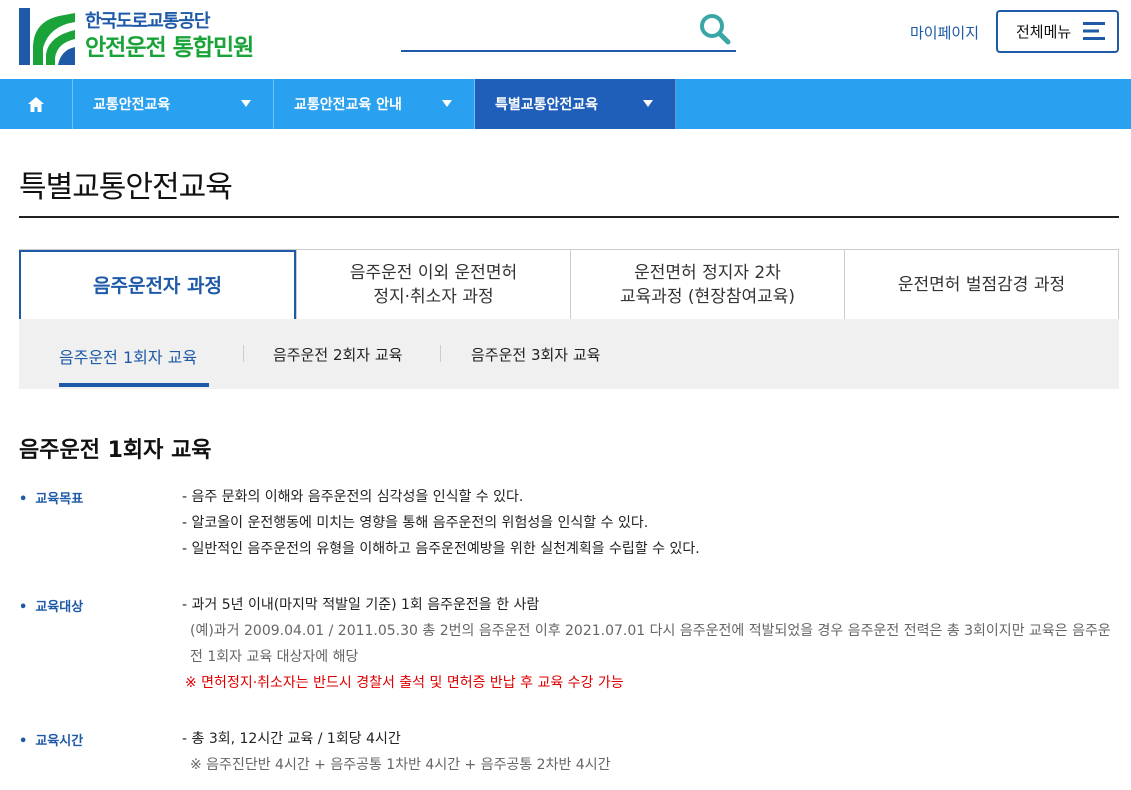 The width and height of the screenshot is (1131, 790). Describe the element at coordinates (169, 47) in the screenshot. I see `logo-service-name: 안전운전 통합민원` at that location.